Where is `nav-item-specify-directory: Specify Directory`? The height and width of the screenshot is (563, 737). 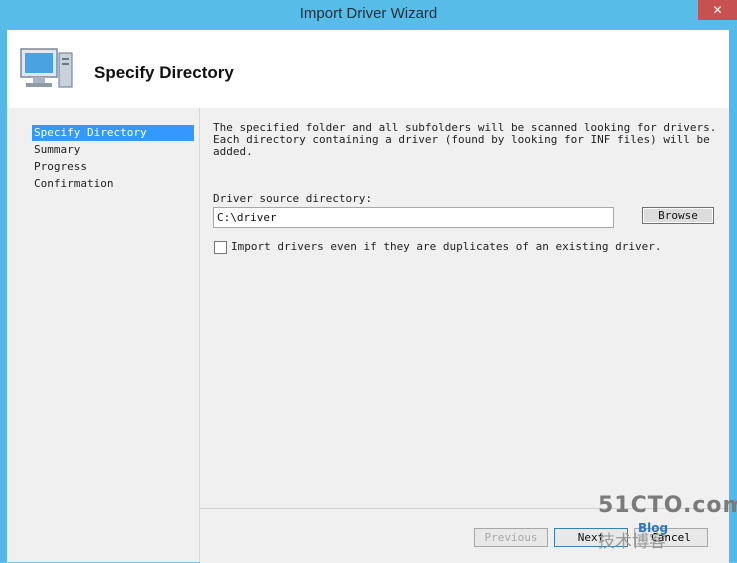 nav-item-specify-directory: Specify Directory is located at coordinates (113, 133).